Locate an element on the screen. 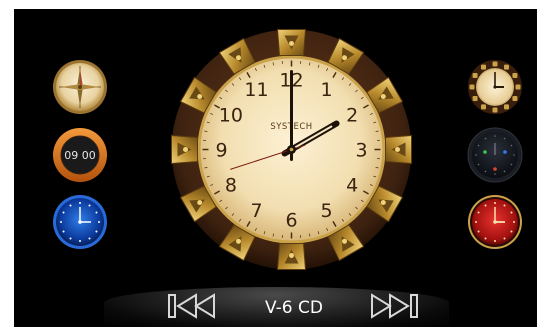 The image size is (551, 335). sunburst-clock-widget is located at coordinates (495, 87).